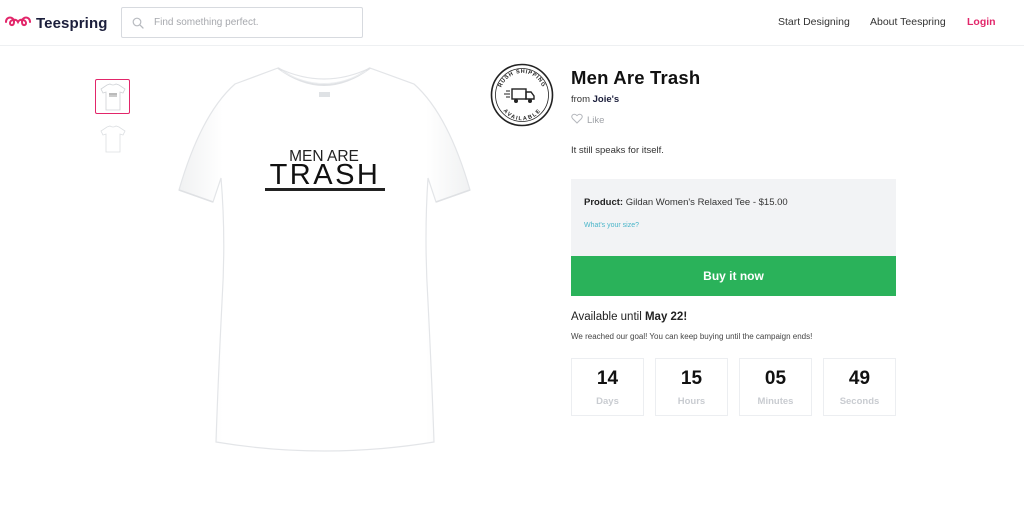  Describe the element at coordinates (577, 120) in the screenshot. I see `heart-icon` at that location.